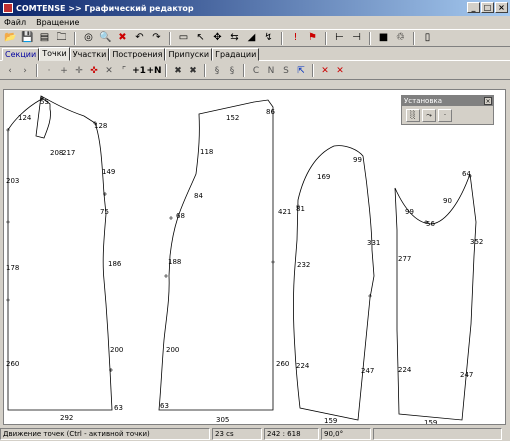 This screenshot has width=510, height=441. Describe the element at coordinates (8, 8) in the screenshot. I see `app-icon` at that location.